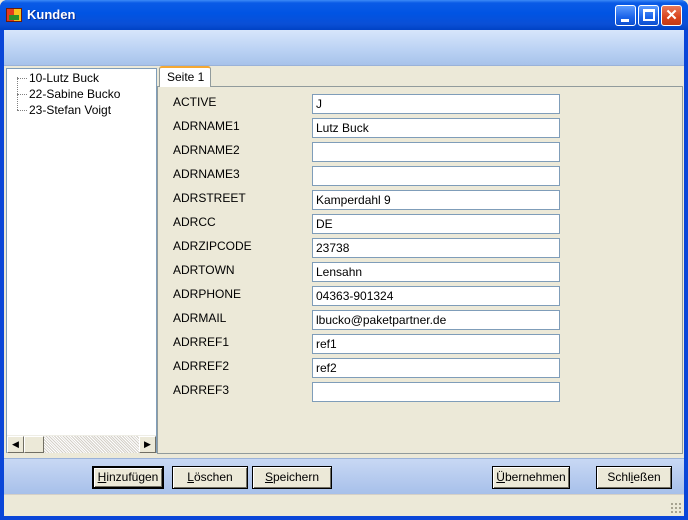 This screenshot has height=520, width=688. I want to click on field-label-active: ACTIVE, so click(195, 102).